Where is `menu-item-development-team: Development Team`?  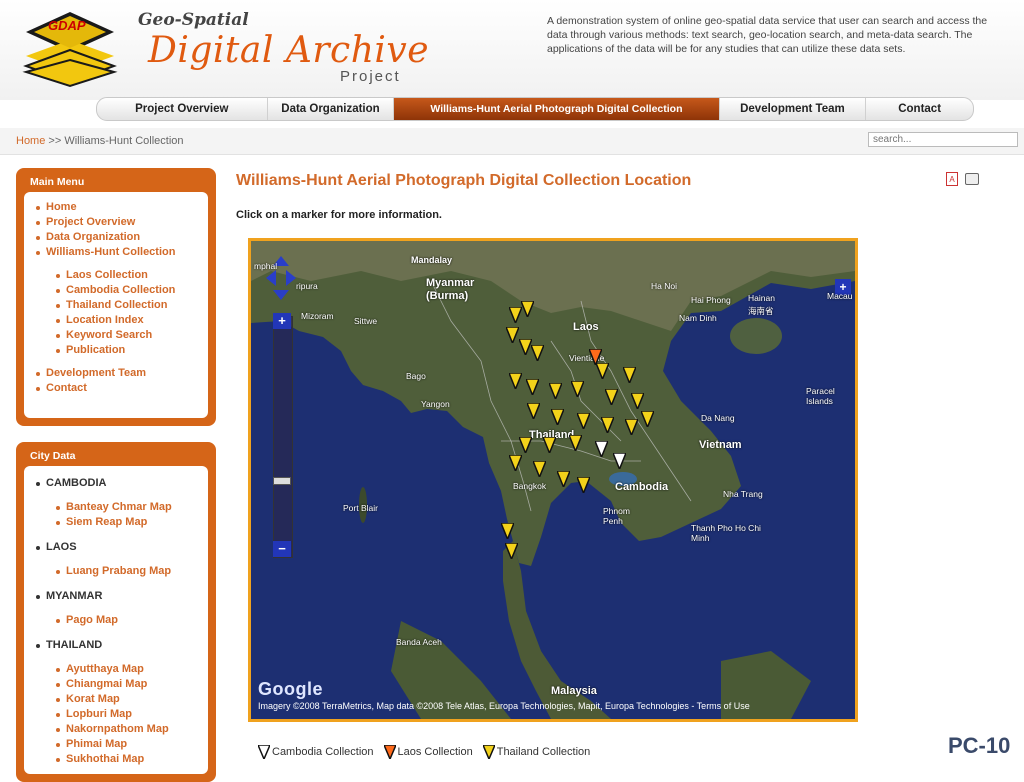
menu-item-development-team: Development Team is located at coordinates (105, 373).